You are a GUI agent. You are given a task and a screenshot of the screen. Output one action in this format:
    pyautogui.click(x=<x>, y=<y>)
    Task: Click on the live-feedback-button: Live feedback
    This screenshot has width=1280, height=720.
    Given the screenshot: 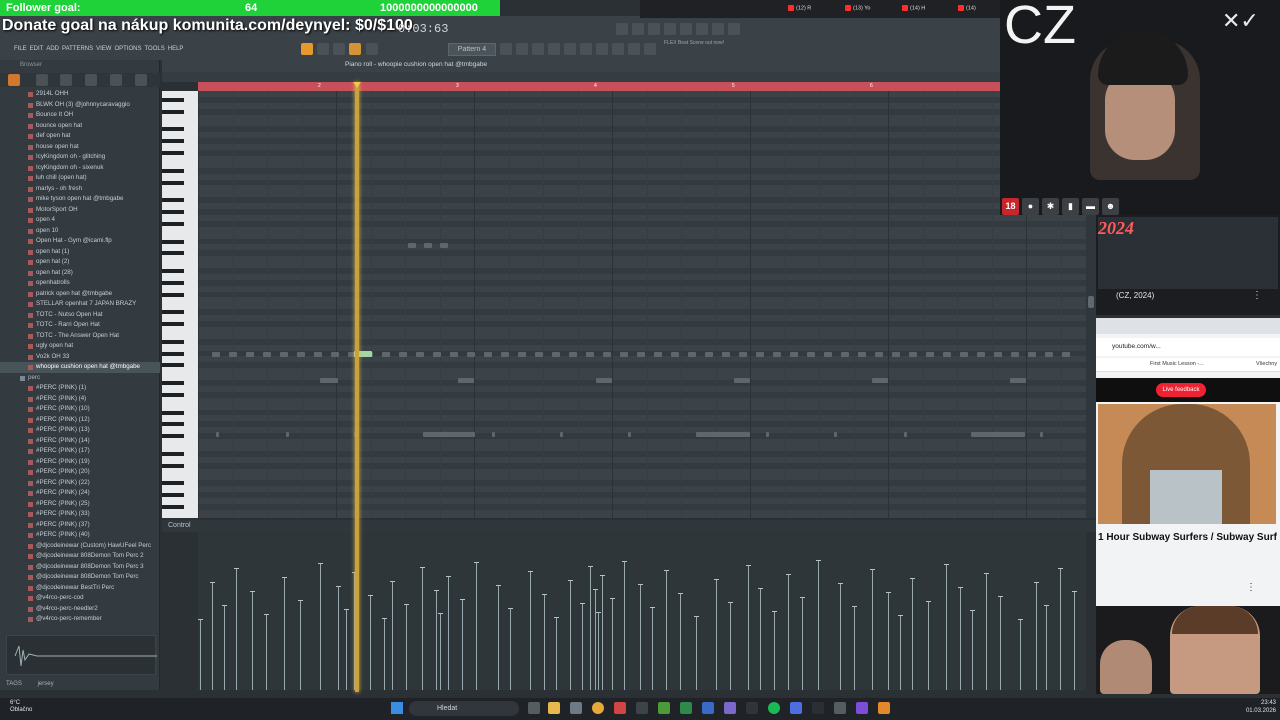 What is the action you would take?
    pyautogui.click(x=1181, y=390)
    